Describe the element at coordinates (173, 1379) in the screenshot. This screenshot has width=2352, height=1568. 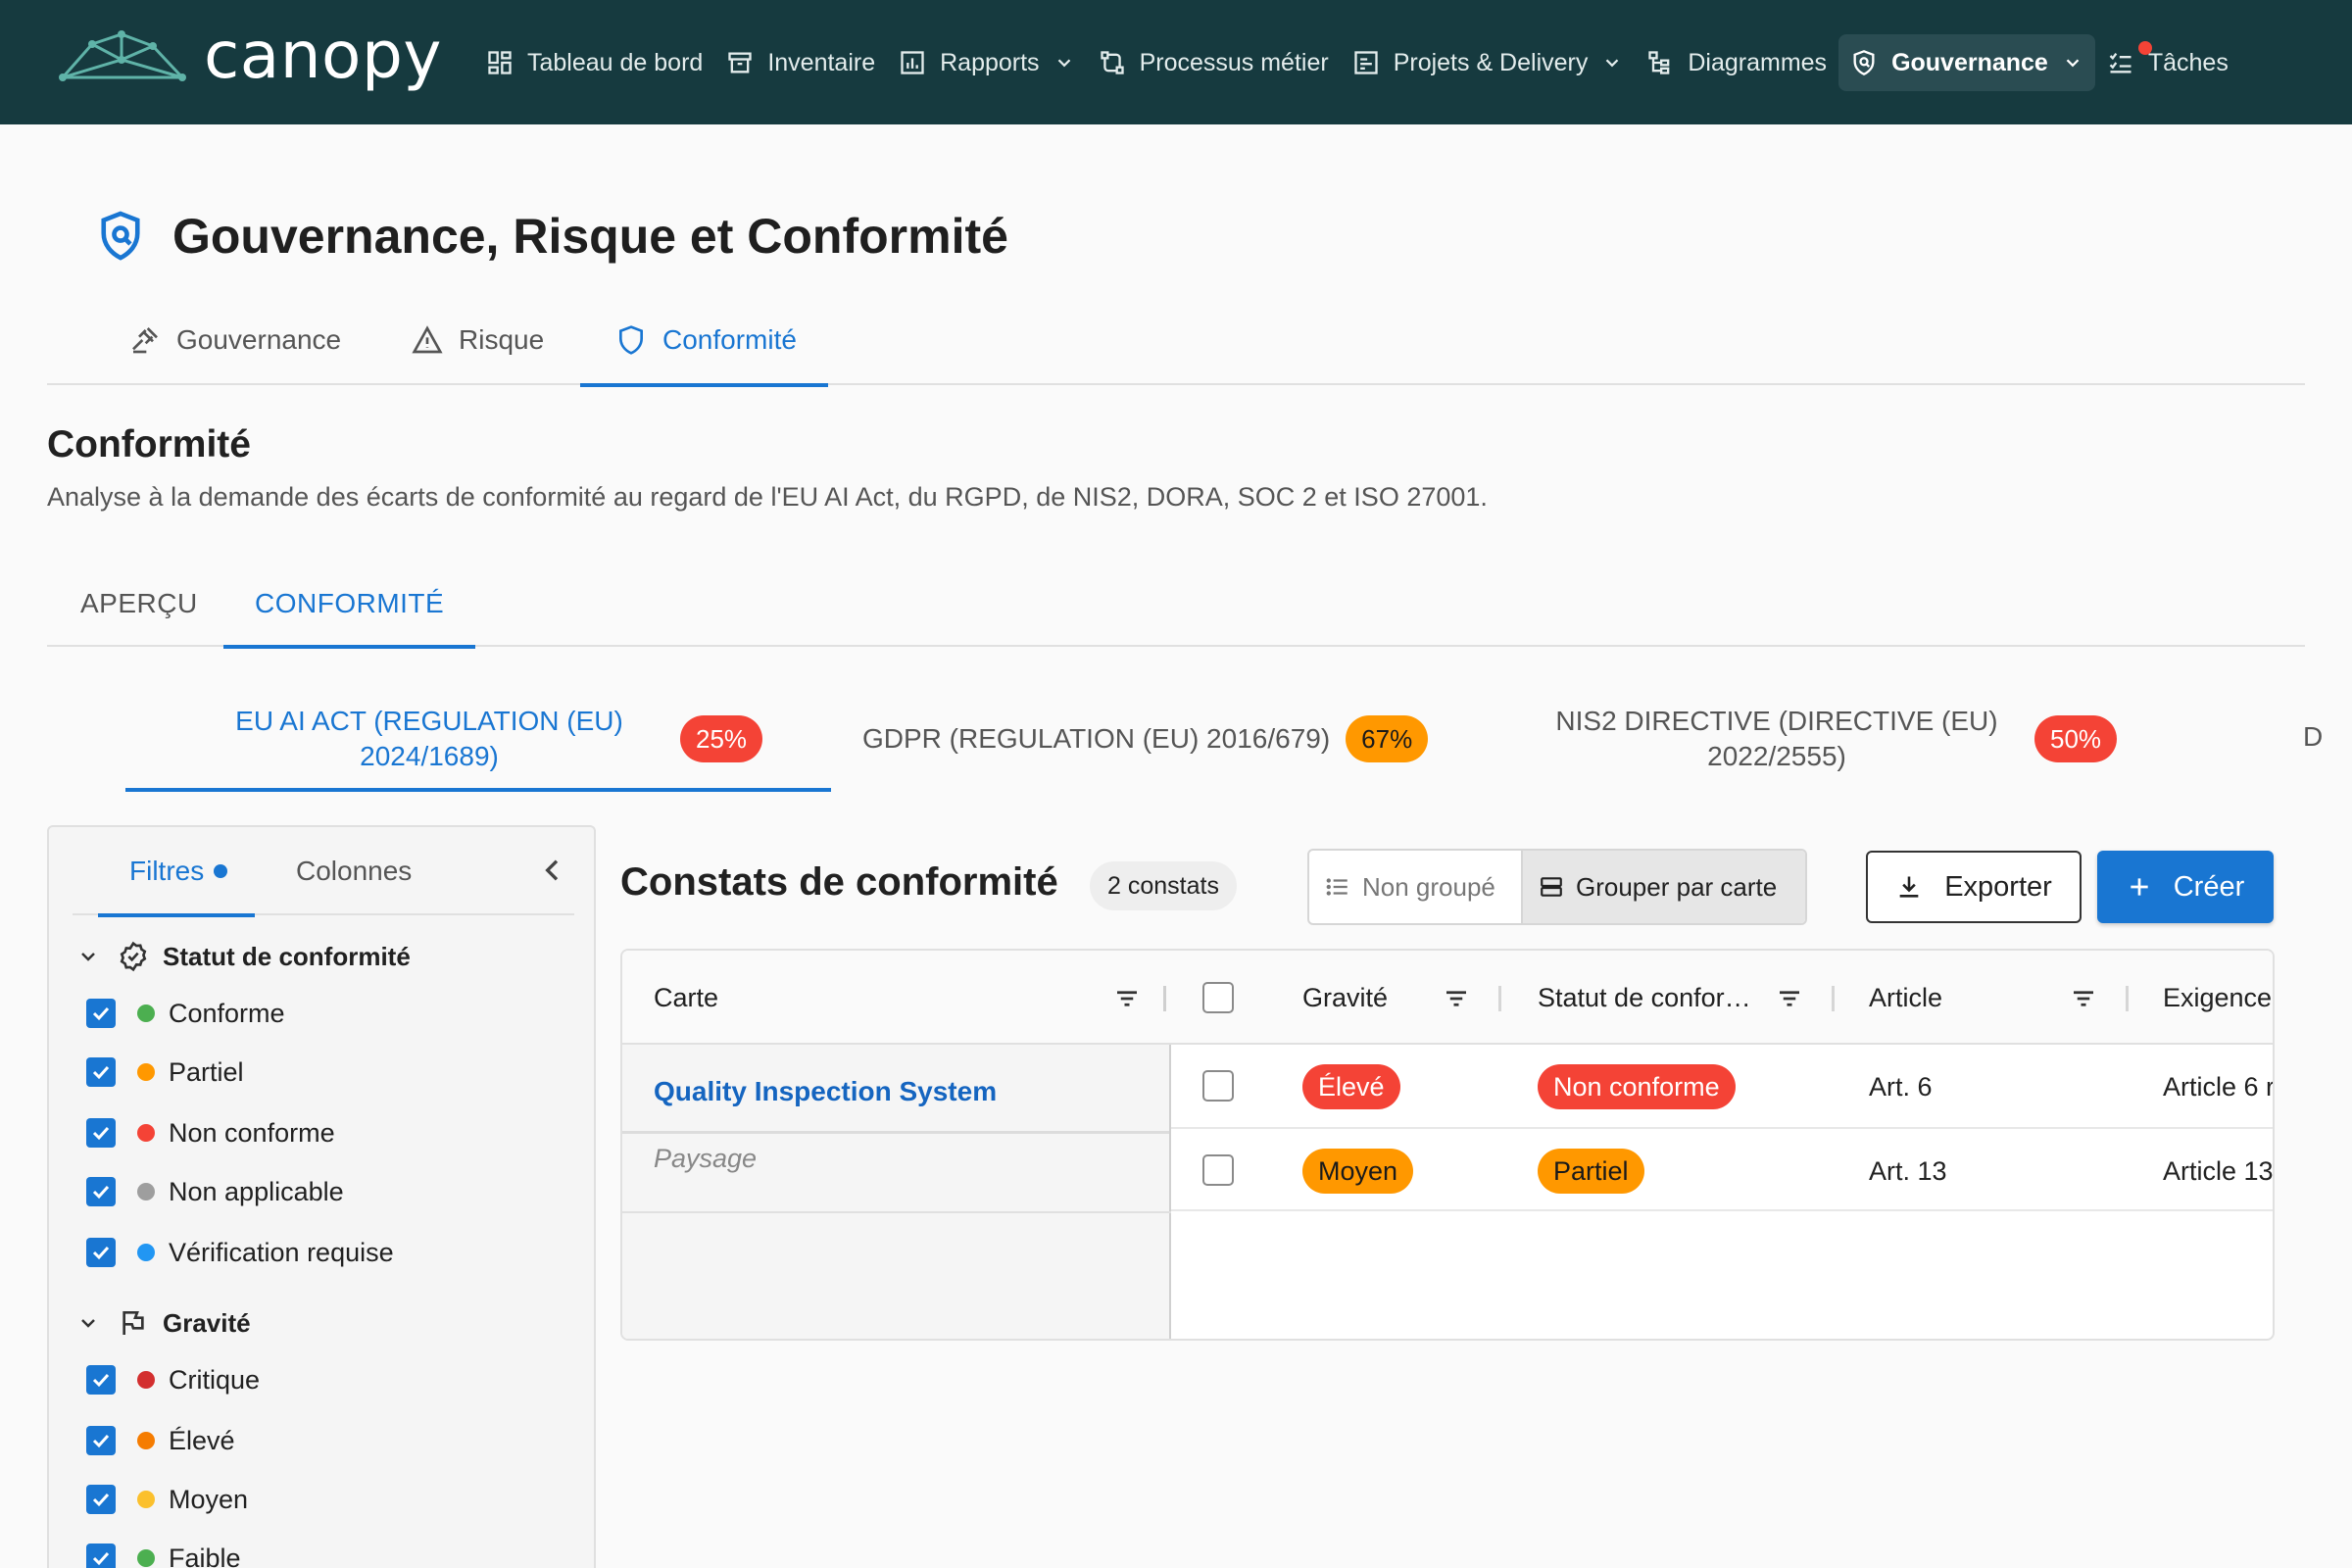
I see `filter-option-critique: Critique` at that location.